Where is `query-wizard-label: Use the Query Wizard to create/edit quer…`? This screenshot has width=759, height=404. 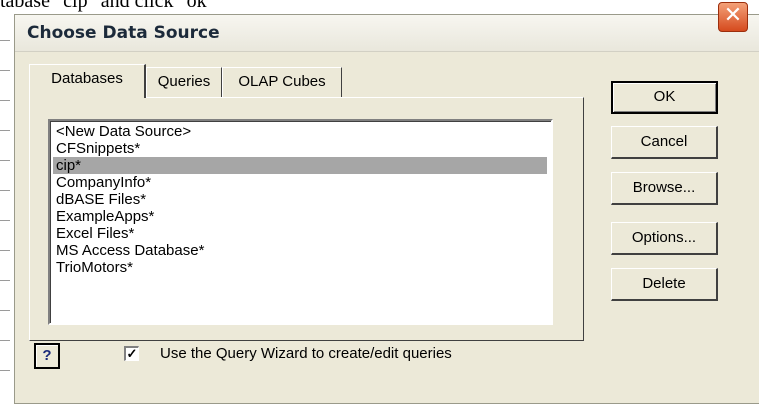 query-wizard-label: Use the Query Wizard to create/edit quer… is located at coordinates (306, 353).